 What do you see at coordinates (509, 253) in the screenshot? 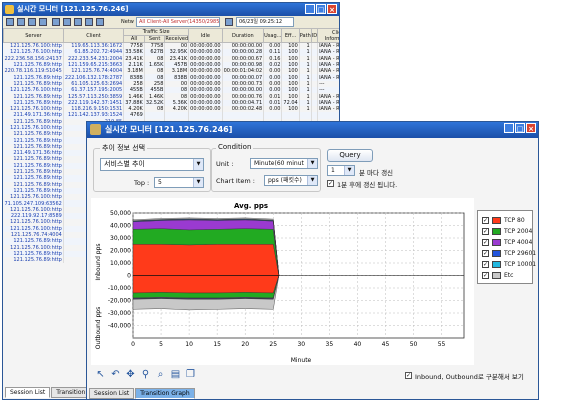
I see `legend-item: ✓ TCP 29601` at bounding box center [509, 253].